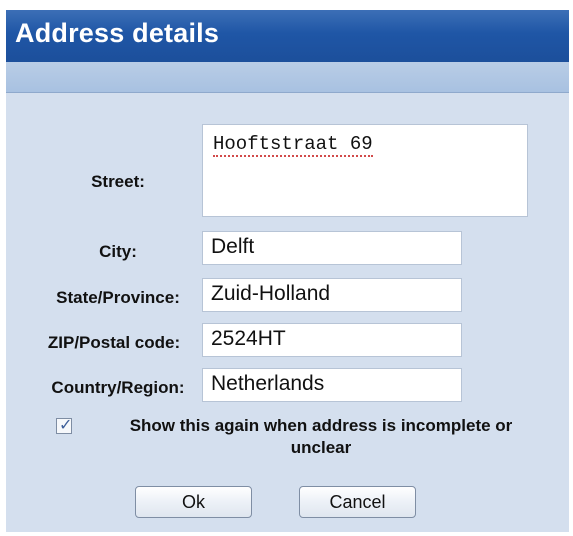  Describe the element at coordinates (118, 297) in the screenshot. I see `state-province-label: State/Province:` at that location.